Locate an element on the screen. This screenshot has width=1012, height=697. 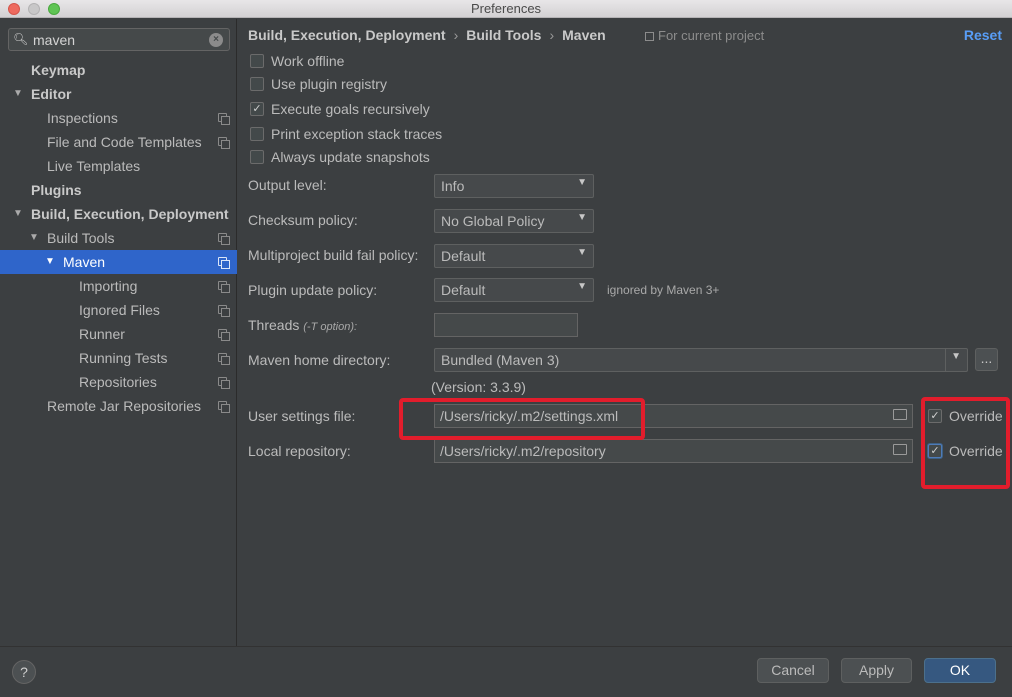
tree-item-build-execution-deployment: ▼ Build, Execution, Deployment is located at coordinates (118, 214).